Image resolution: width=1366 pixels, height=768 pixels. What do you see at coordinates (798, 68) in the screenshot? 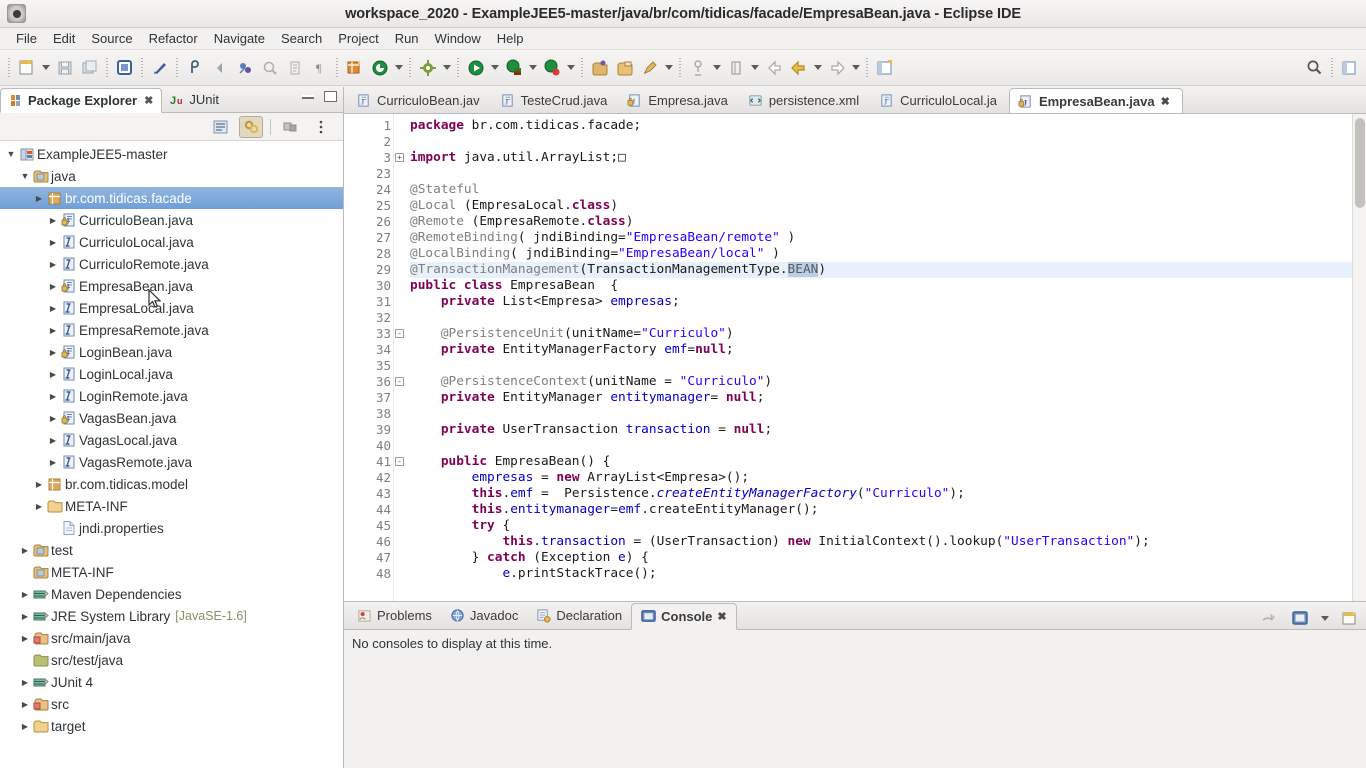
I see `forward-nav-icon` at bounding box center [798, 68].